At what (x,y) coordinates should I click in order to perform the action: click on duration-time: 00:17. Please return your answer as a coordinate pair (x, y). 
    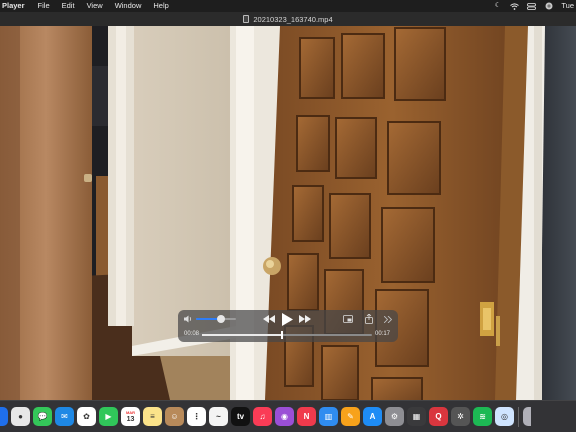
    Looking at the image, I should click on (383, 334).